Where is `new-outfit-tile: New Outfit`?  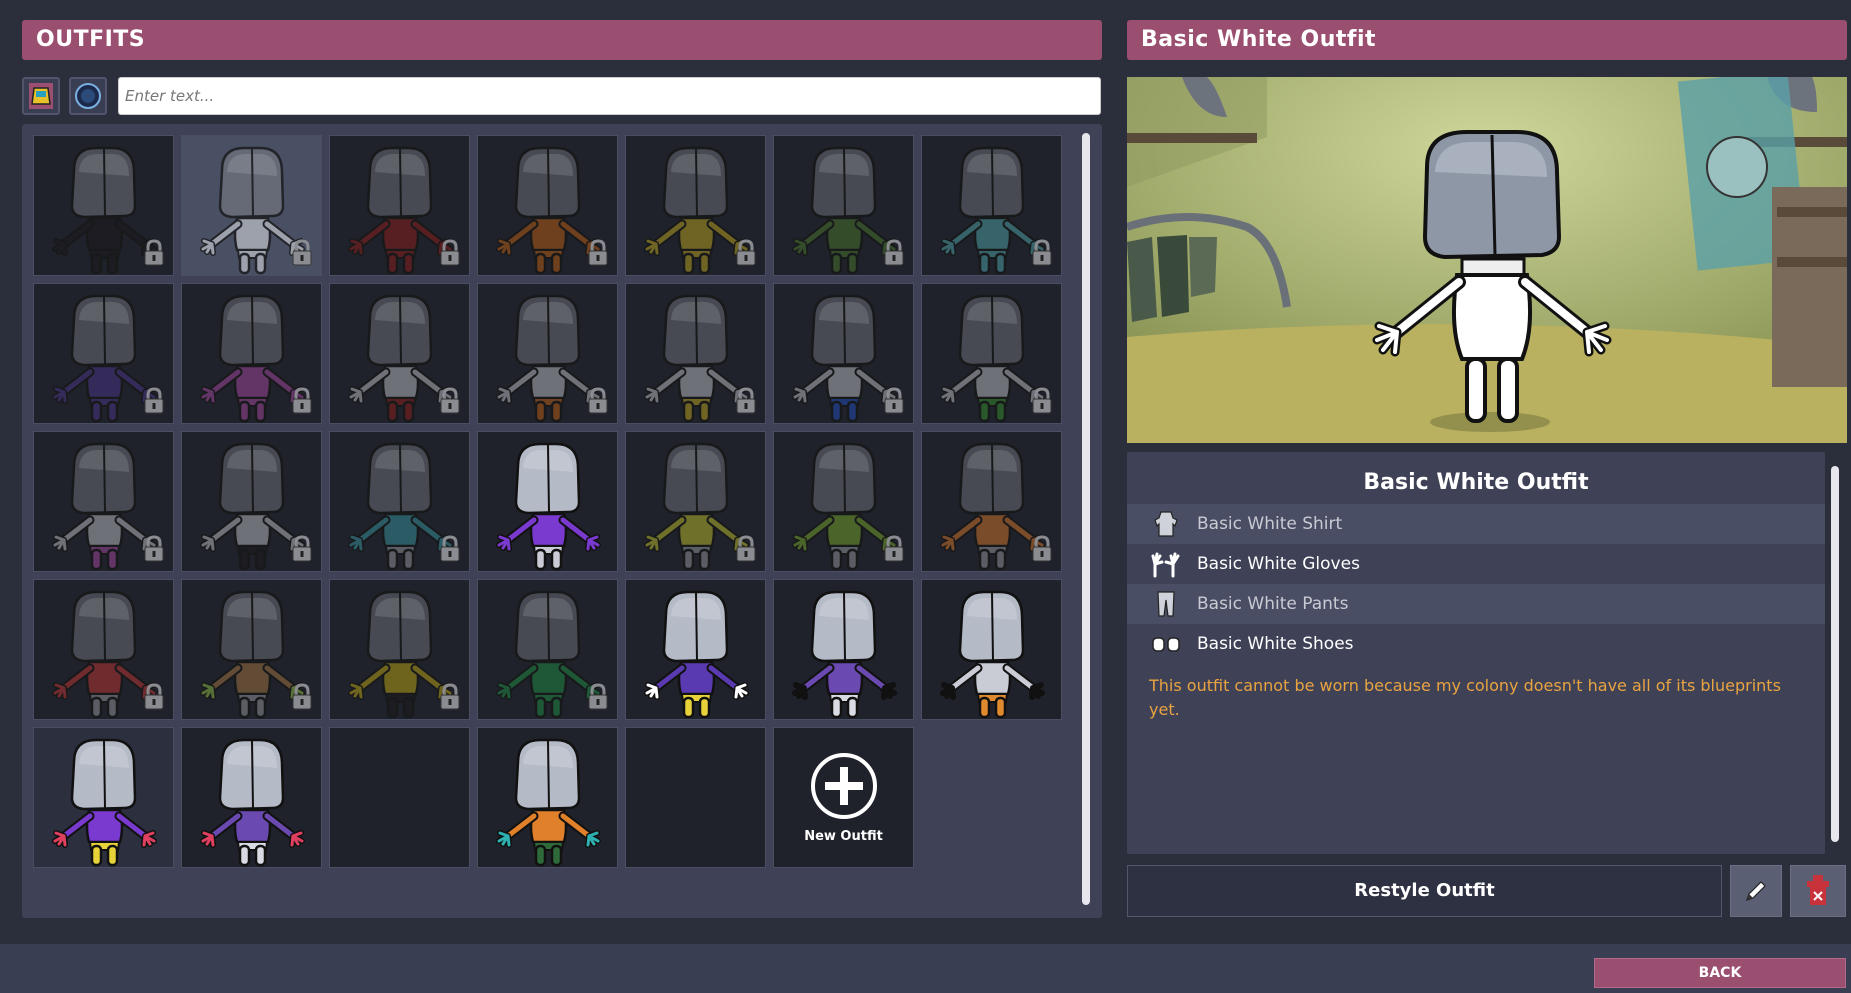
new-outfit-tile: New Outfit is located at coordinates (843, 797).